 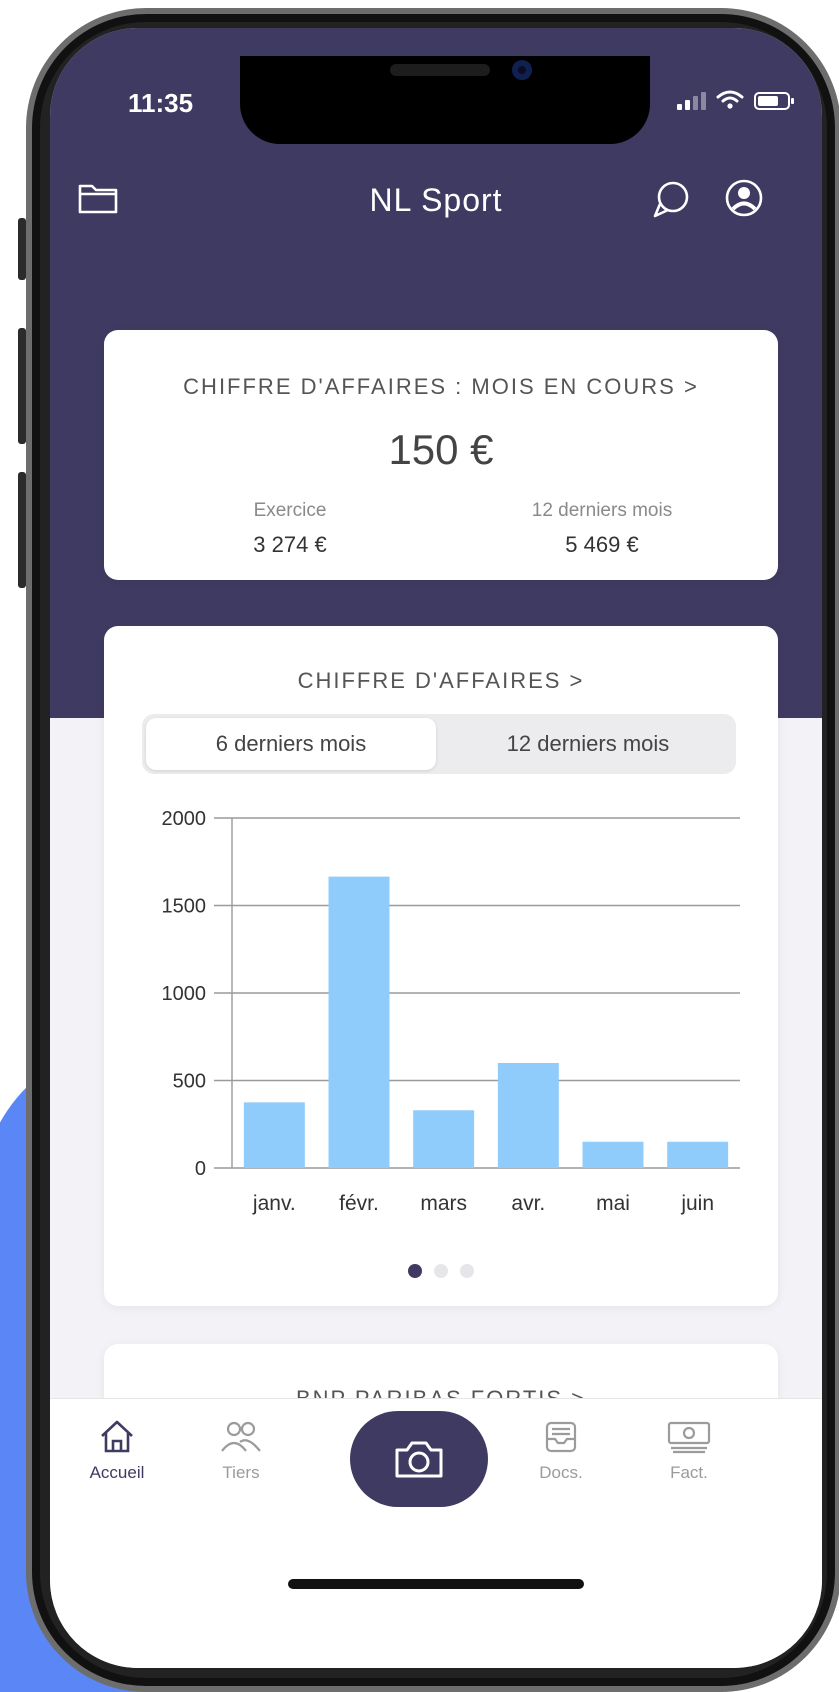 I want to click on status-icons, so click(x=735, y=100).